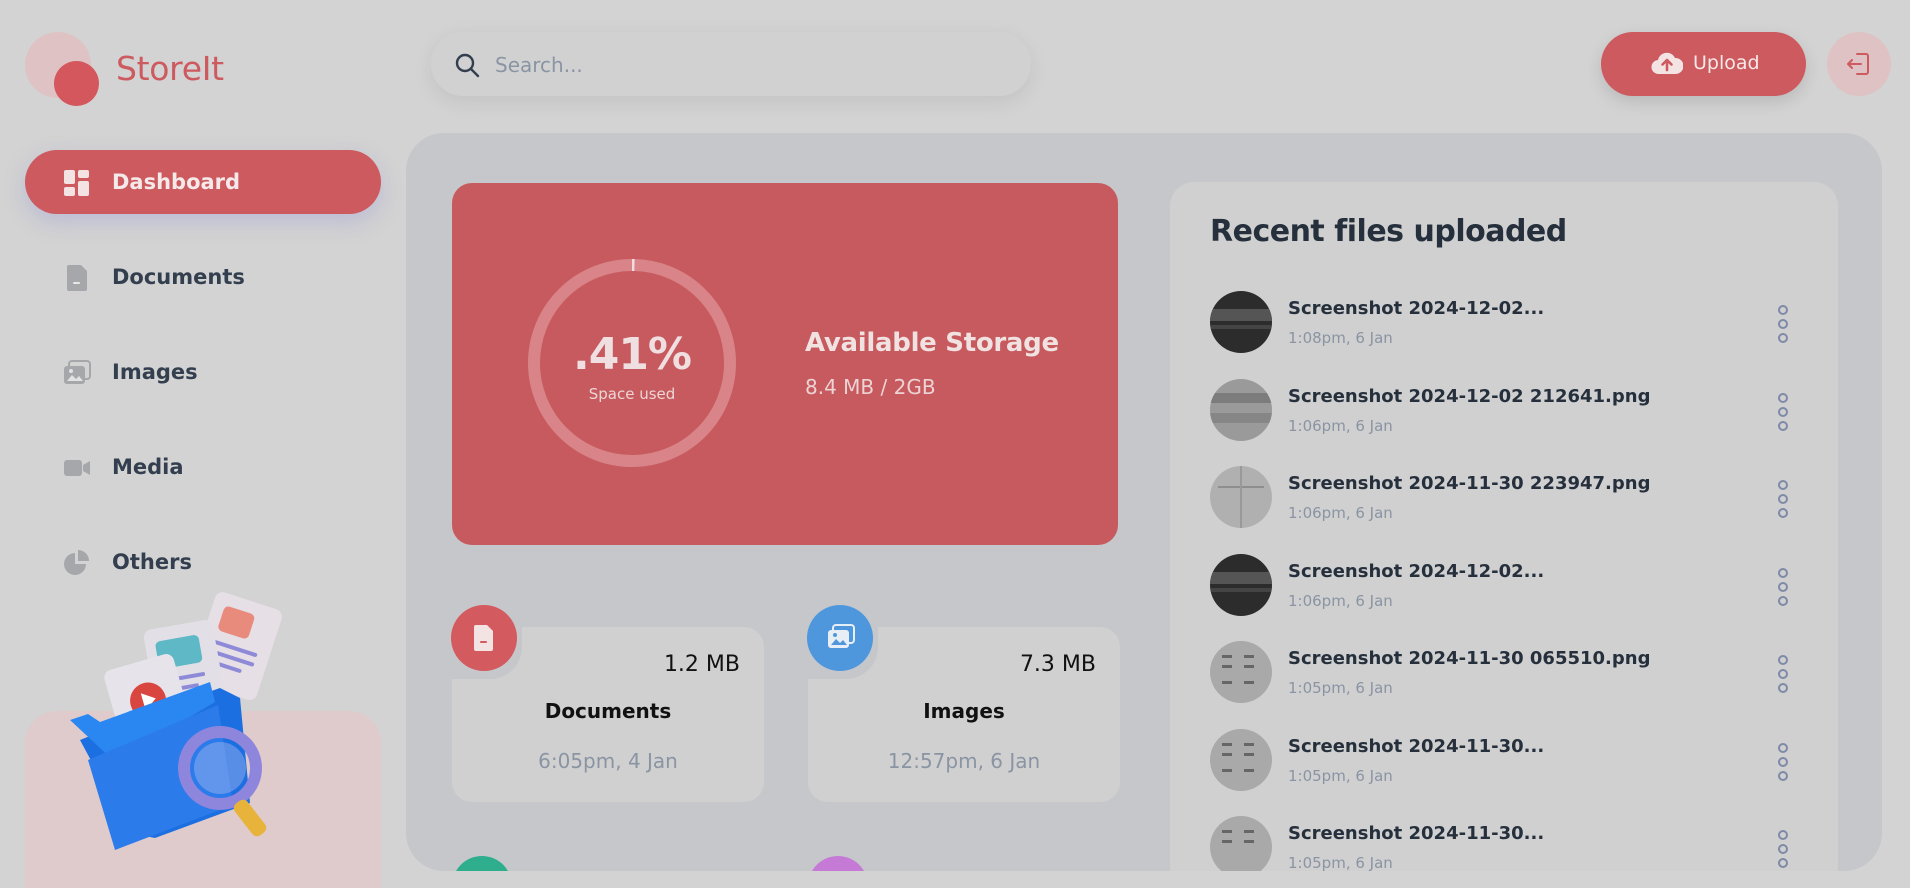 This screenshot has width=1910, height=888. What do you see at coordinates (467, 65) in the screenshot?
I see `search-icon` at bounding box center [467, 65].